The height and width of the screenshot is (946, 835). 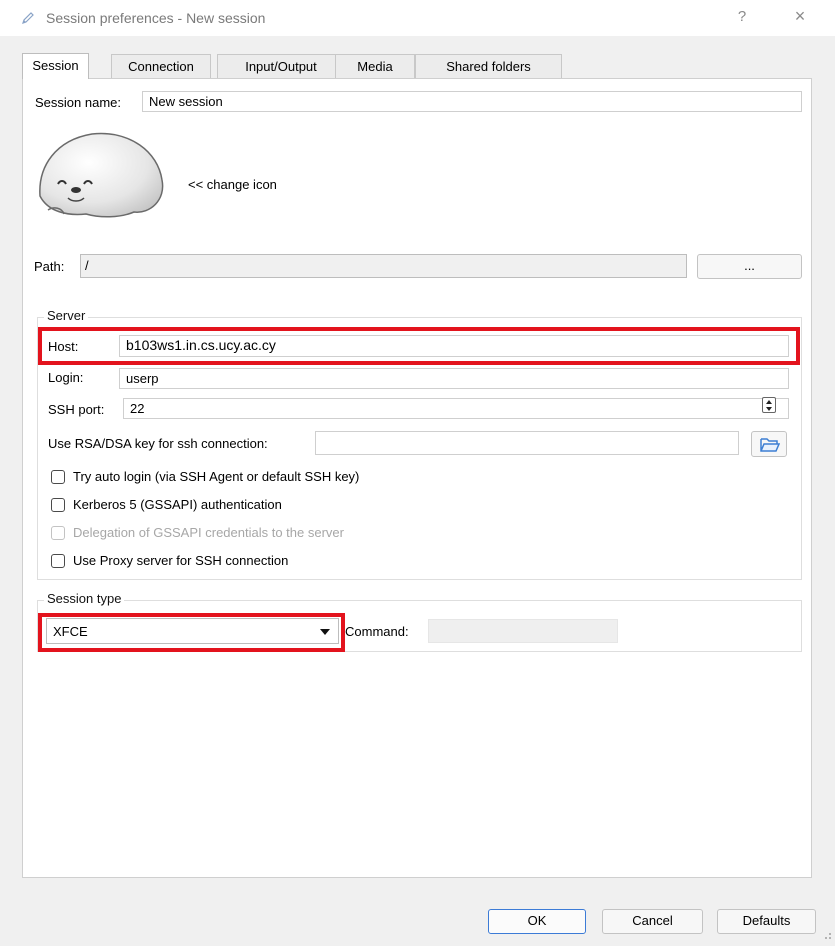 What do you see at coordinates (28, 18) in the screenshot?
I see `pencil-icon` at bounding box center [28, 18].